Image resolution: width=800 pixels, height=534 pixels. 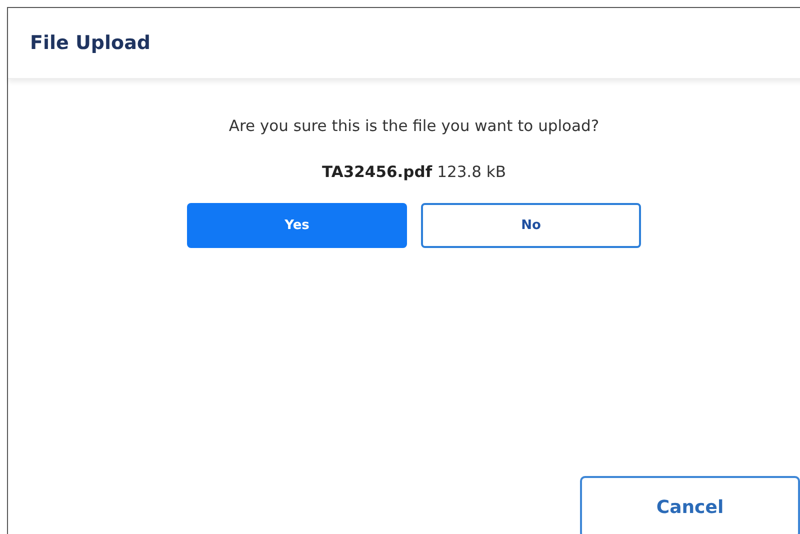 What do you see at coordinates (471, 172) in the screenshot?
I see `file-size: 123.8 kB` at bounding box center [471, 172].